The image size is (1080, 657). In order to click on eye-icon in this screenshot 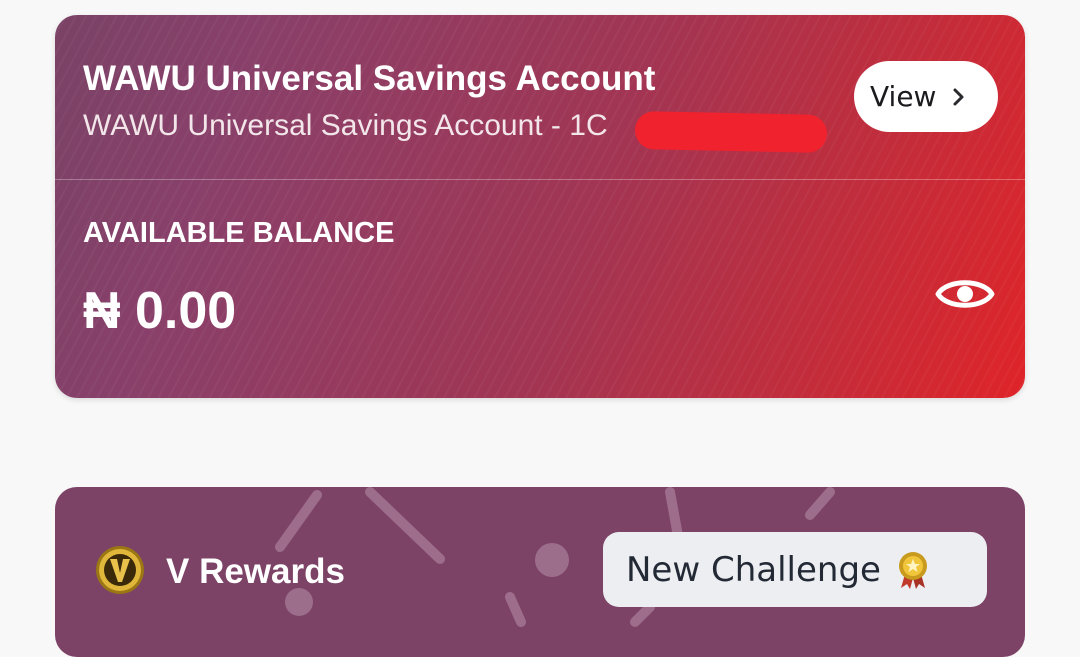, I will do `click(965, 294)`.